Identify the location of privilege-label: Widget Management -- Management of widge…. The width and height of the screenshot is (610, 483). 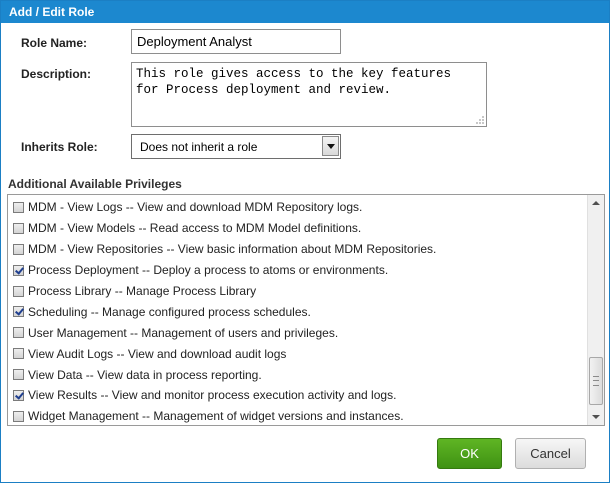
(216, 416).